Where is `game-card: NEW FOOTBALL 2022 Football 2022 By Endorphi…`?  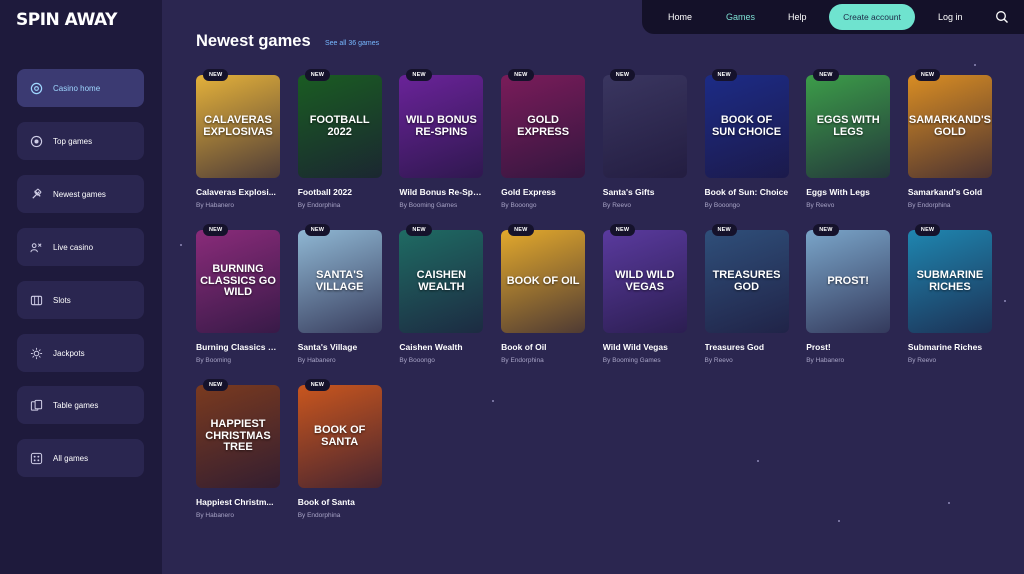 game-card: NEW FOOTBALL 2022 Football 2022 By Endorphi… is located at coordinates (339, 139).